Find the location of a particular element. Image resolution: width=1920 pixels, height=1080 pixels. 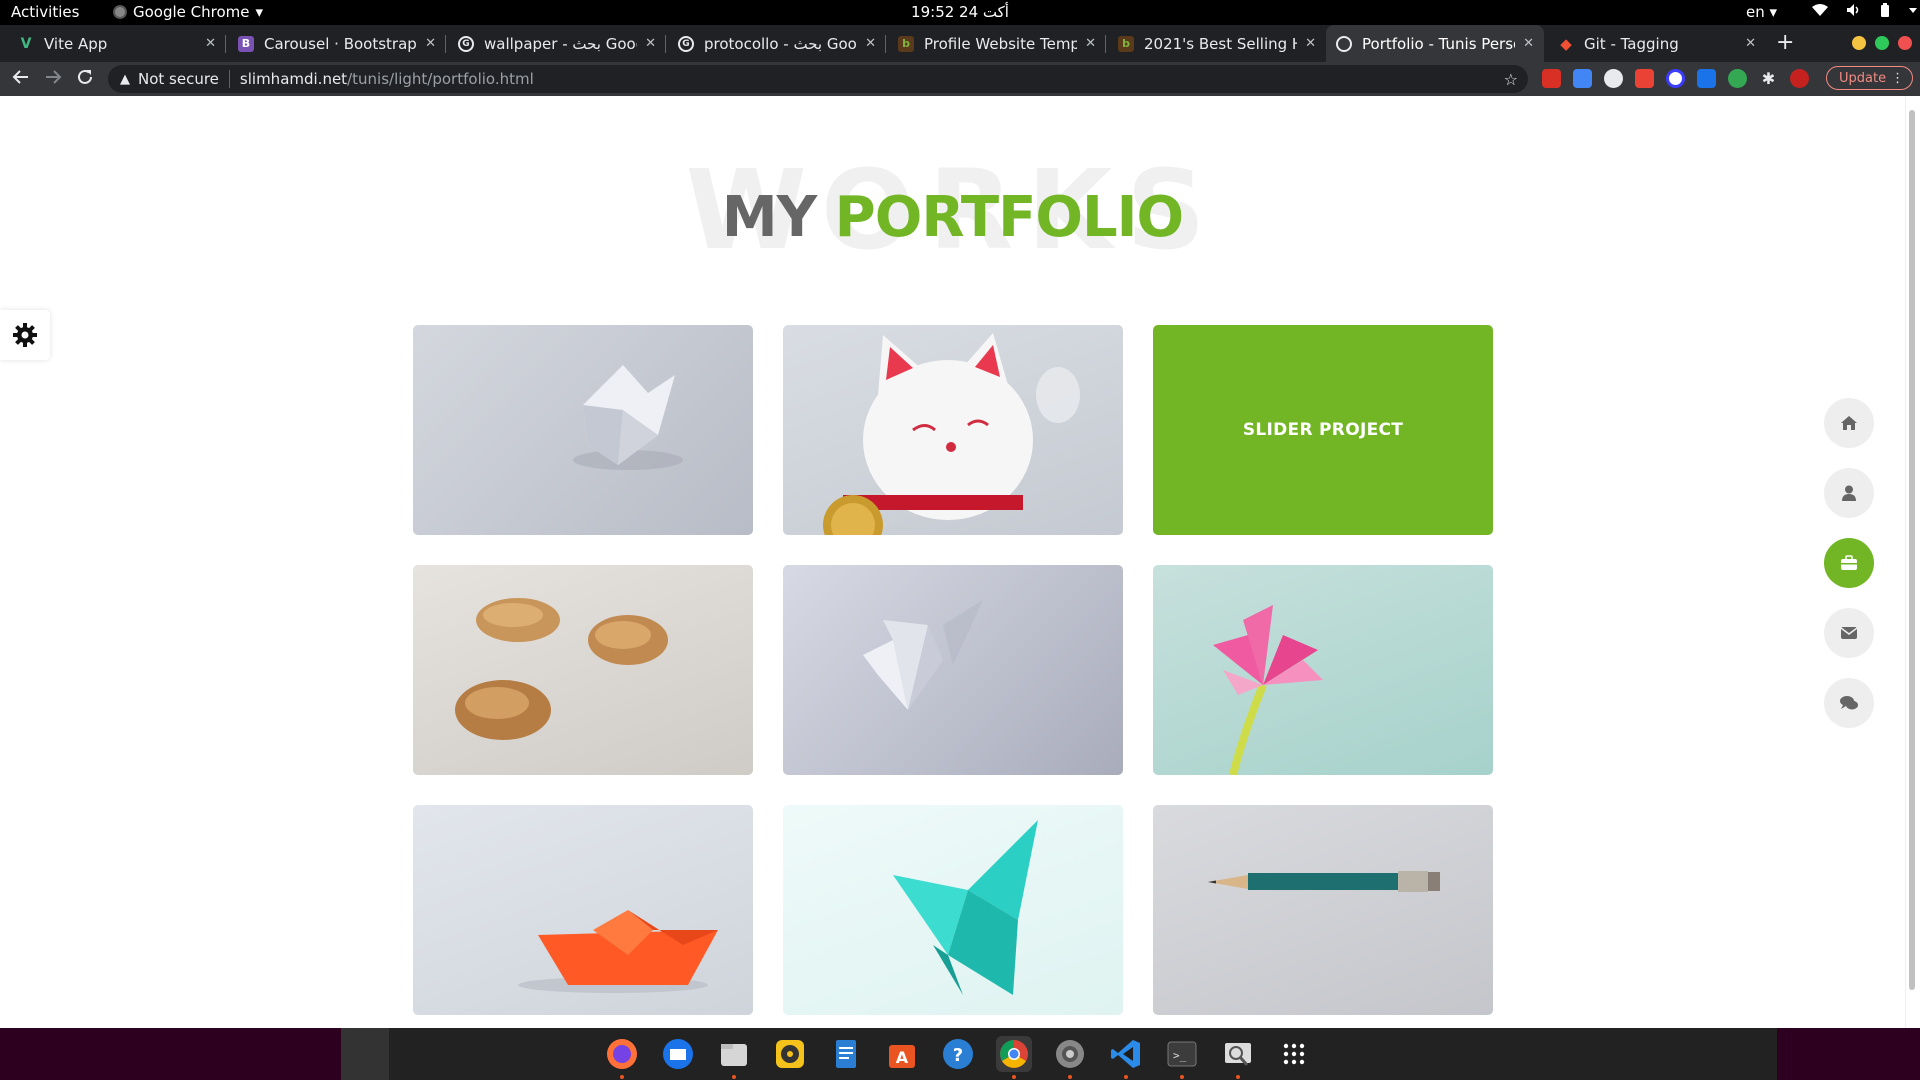

security-label: Not secure is located at coordinates (178, 79).